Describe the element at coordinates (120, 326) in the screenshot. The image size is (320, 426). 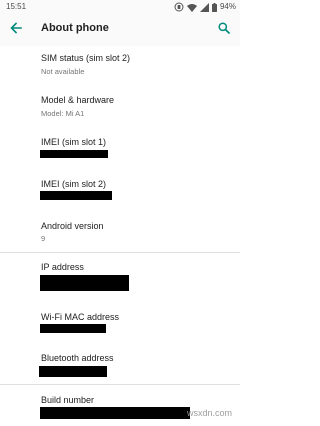
I see `list-item-wifi-mac: Wi-Fi MAC address` at that location.